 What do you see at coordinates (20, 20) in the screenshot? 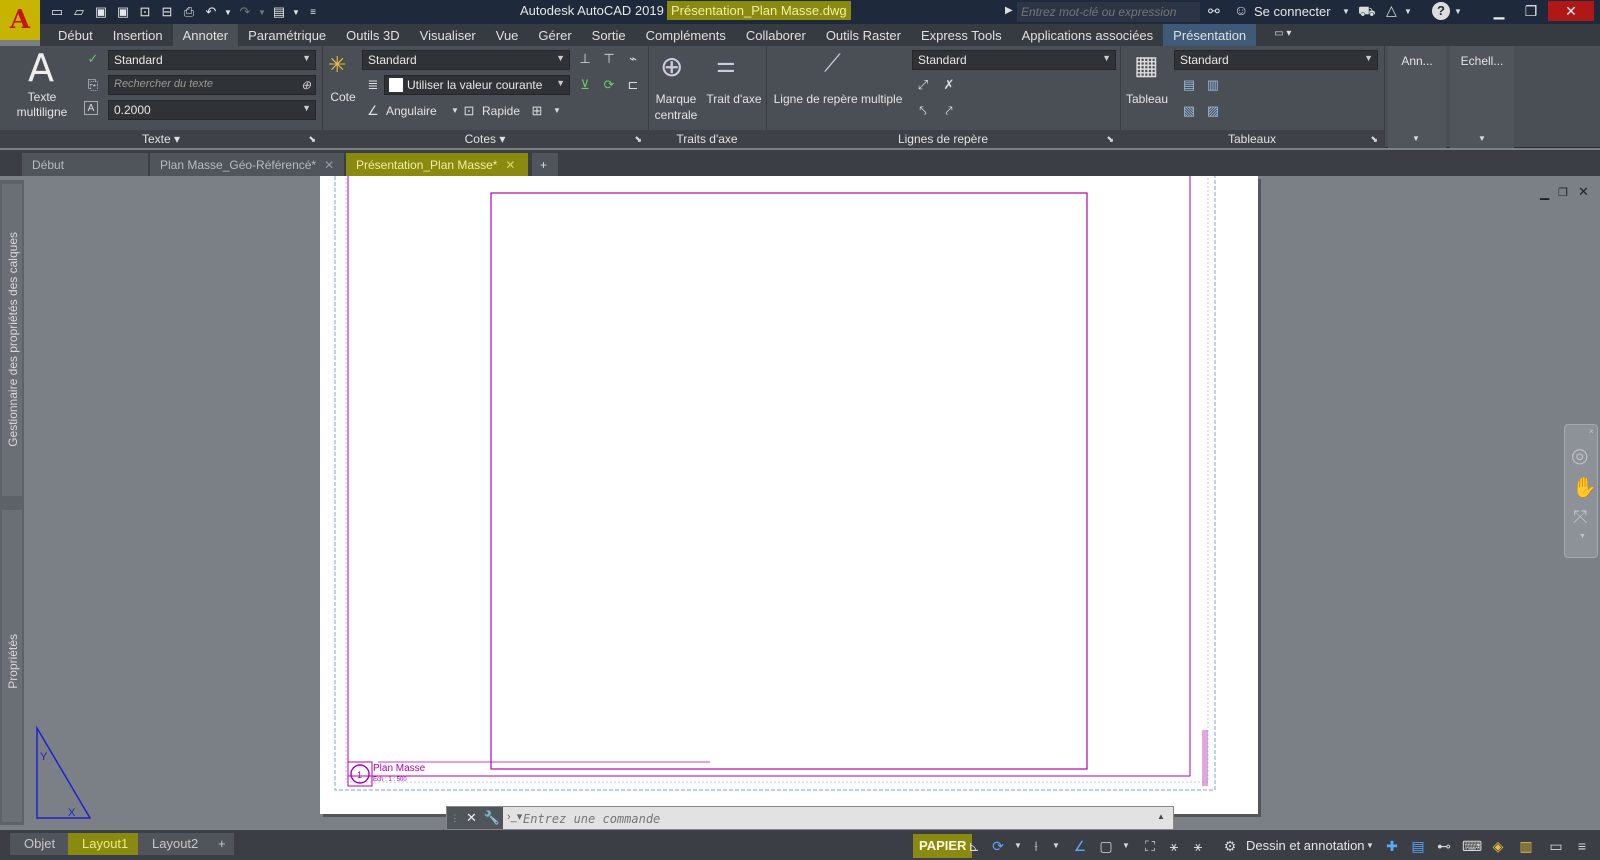
I see `app-menu-button: A` at bounding box center [20, 20].